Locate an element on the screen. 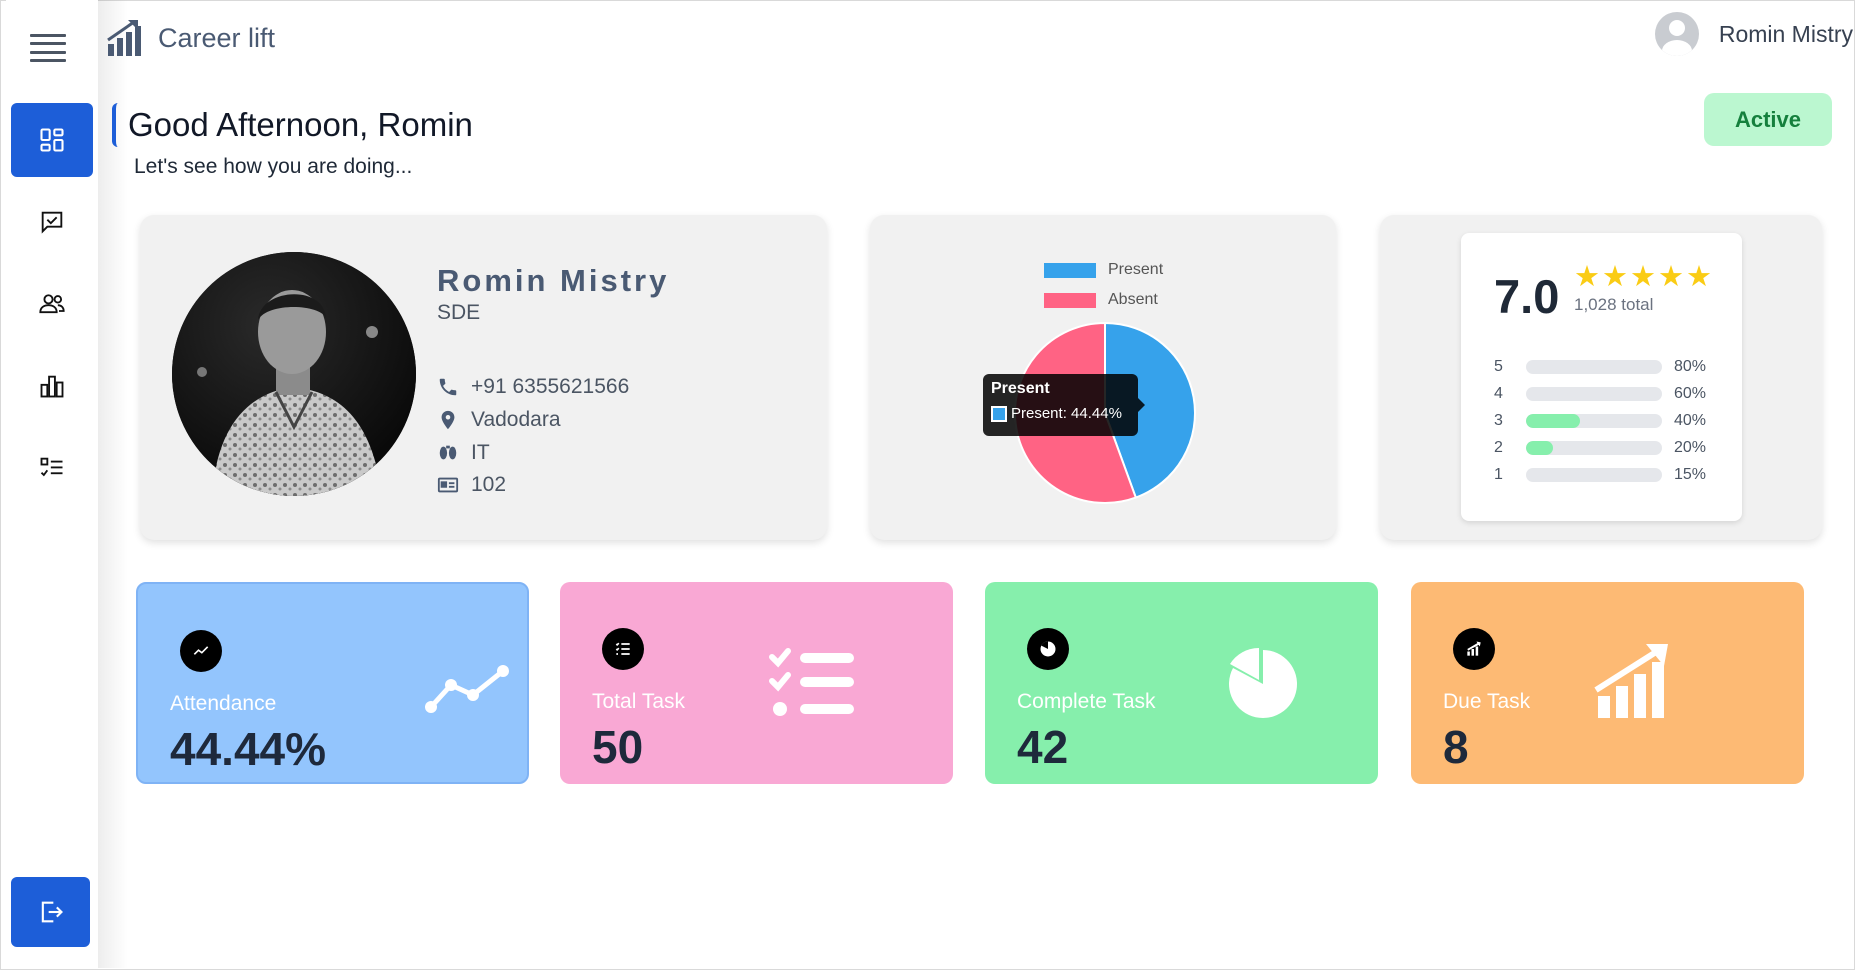  sidebar-item-team is located at coordinates (52, 304).